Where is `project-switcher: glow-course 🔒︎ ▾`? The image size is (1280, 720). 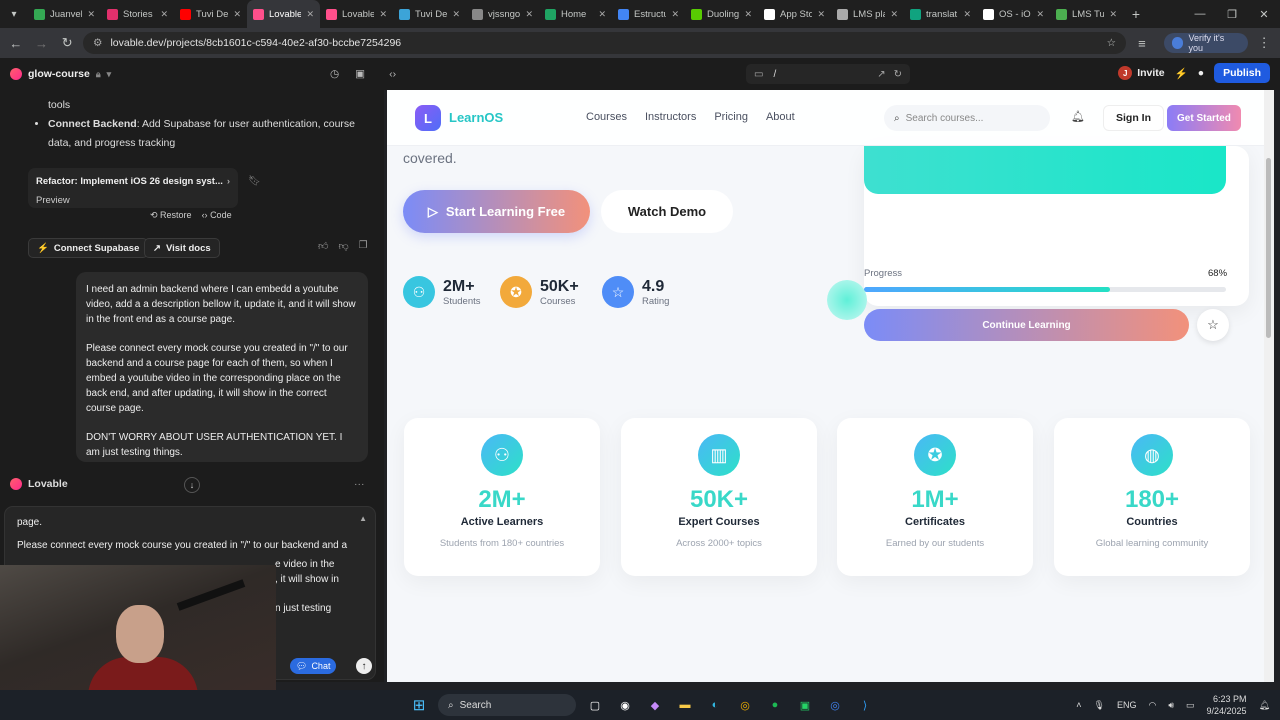 project-switcher: glow-course 🔒︎ ▾ is located at coordinates (165, 74).